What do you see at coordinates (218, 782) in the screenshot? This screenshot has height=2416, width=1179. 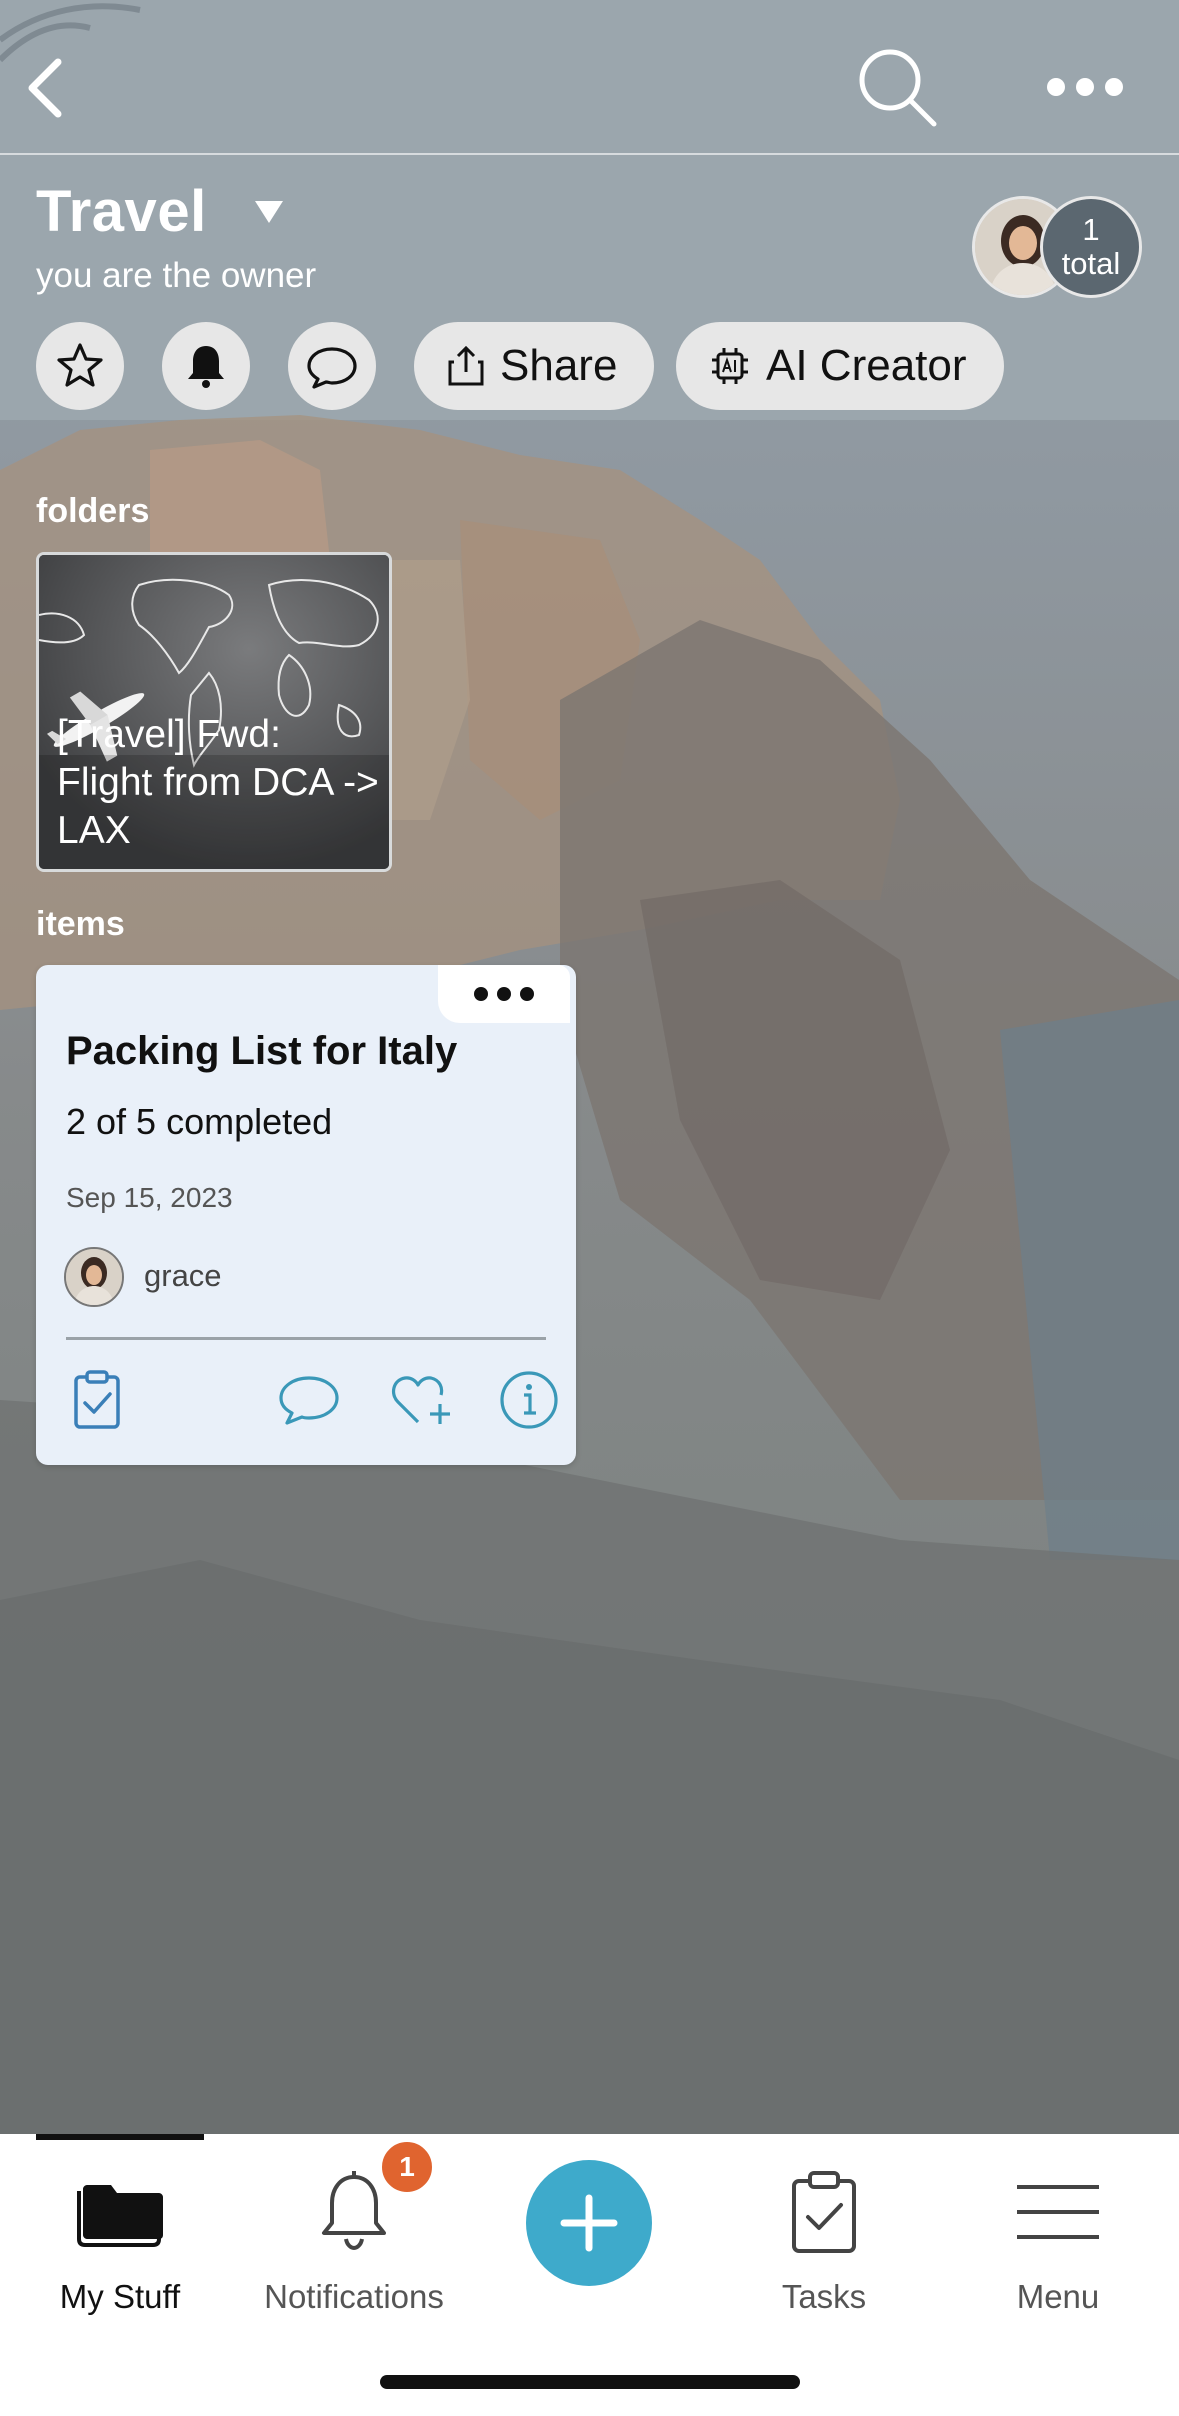 I see `folder-name: [Travel] Fwd: Flight from DCA -> LAX` at bounding box center [218, 782].